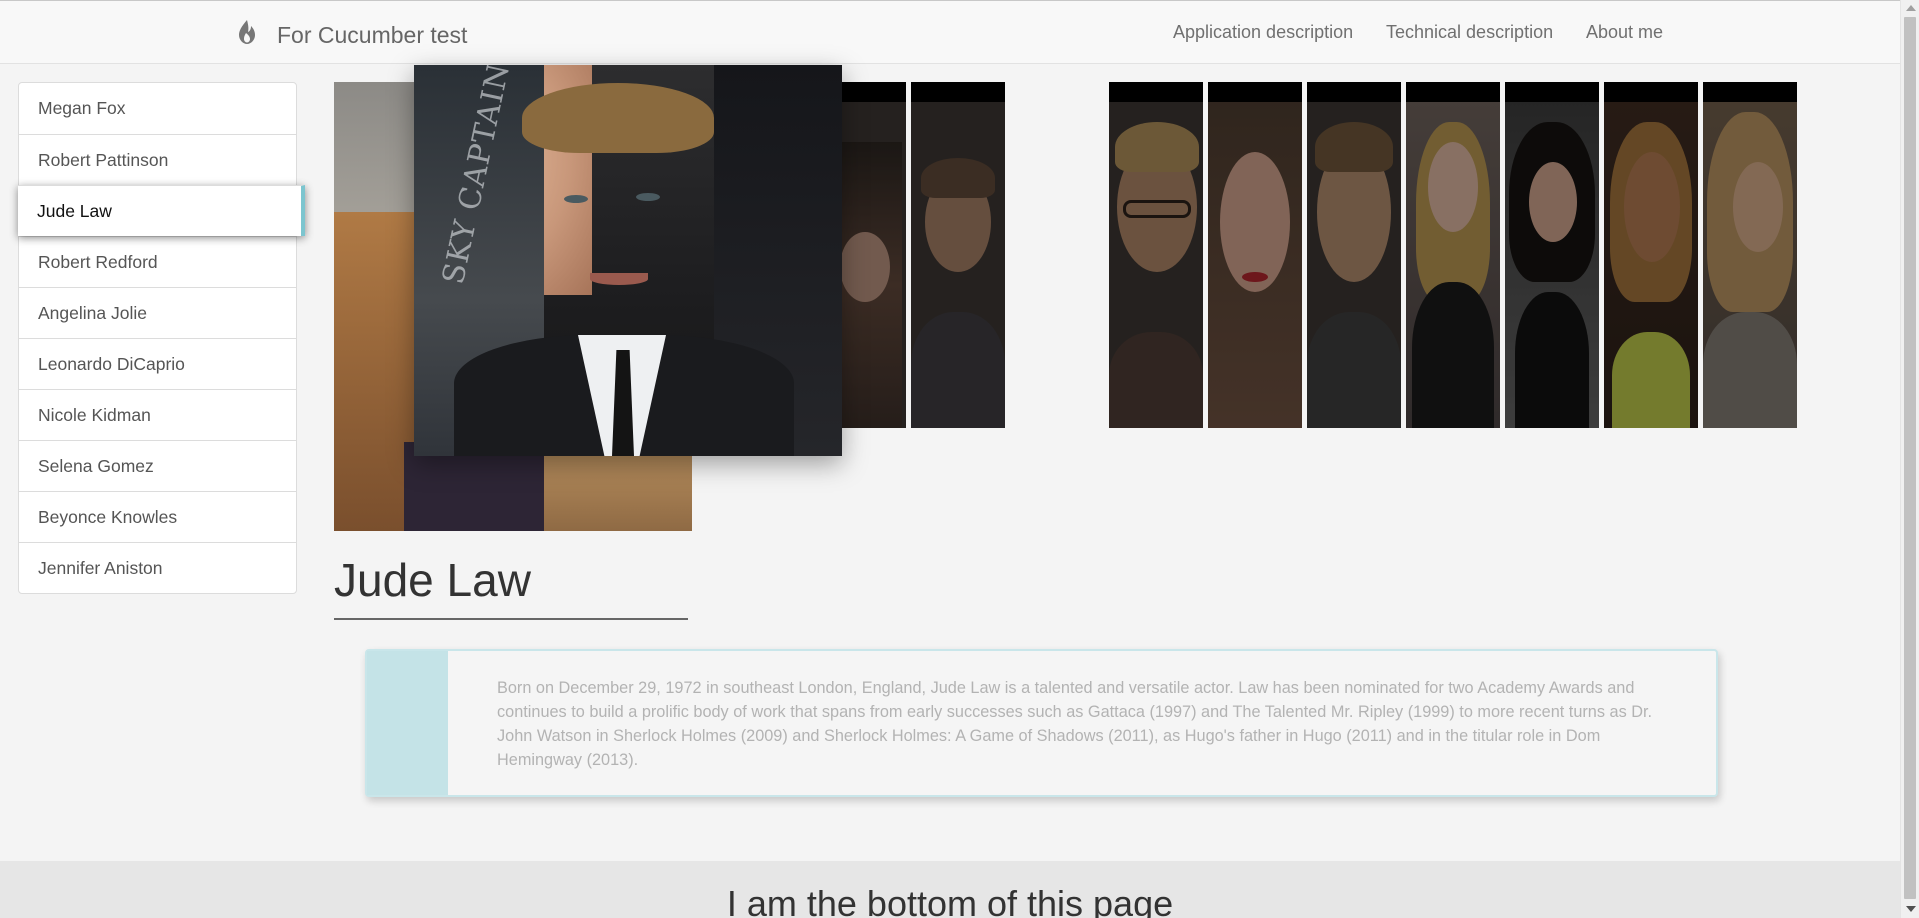  Describe the element at coordinates (157, 414) in the screenshot. I see `actor-item-nicole-kidman: Nicole Kidman` at that location.